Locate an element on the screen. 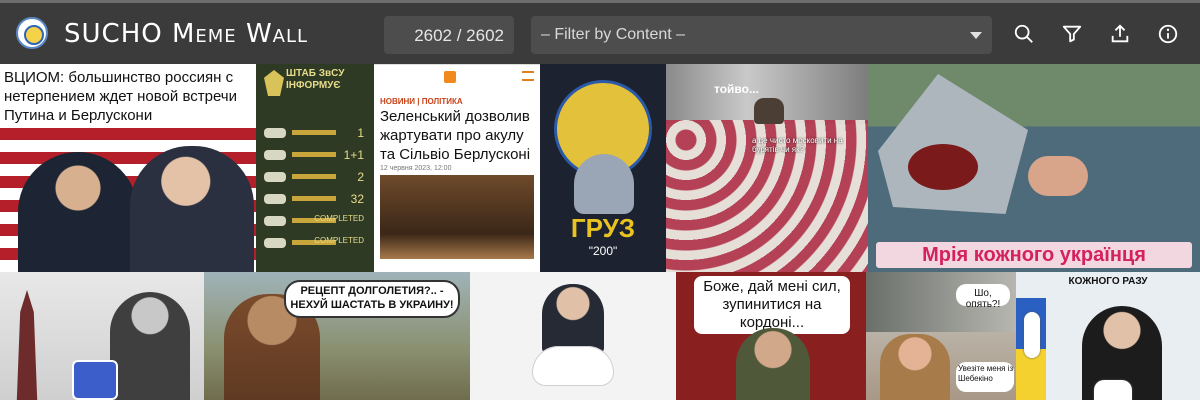  meme-caption: ГРУЗ is located at coordinates (603, 228).